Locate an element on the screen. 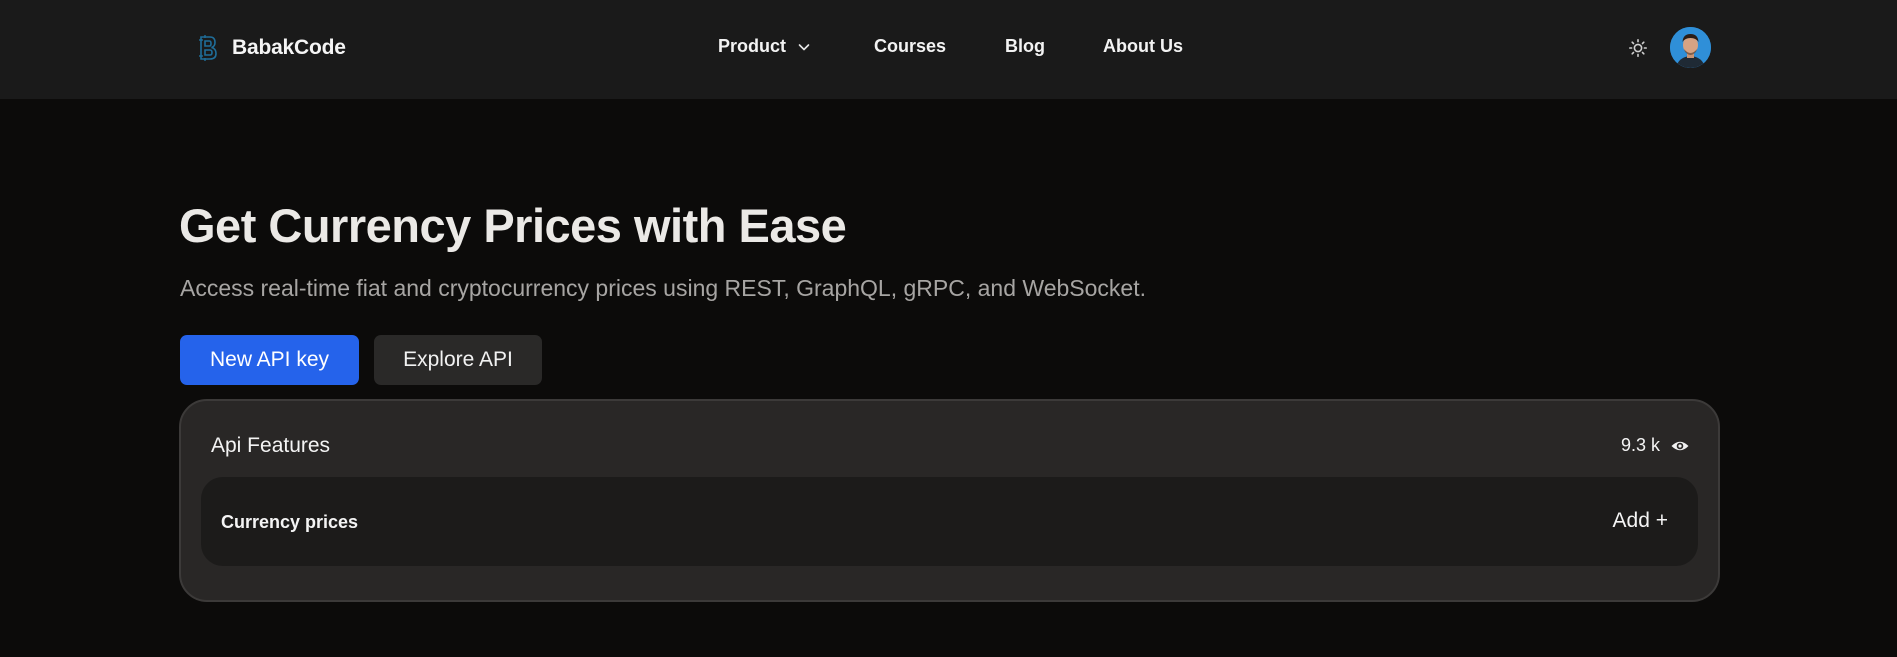  sun-icon is located at coordinates (1638, 48).